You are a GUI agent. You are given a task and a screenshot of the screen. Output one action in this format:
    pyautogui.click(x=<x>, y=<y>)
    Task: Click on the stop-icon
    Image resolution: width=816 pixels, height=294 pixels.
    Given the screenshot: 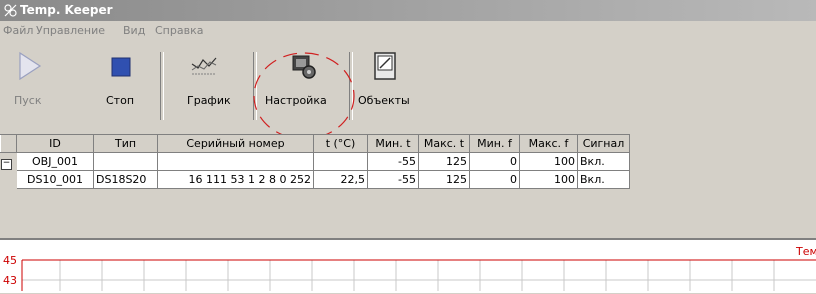 What is the action you would take?
    pyautogui.click(x=121, y=67)
    